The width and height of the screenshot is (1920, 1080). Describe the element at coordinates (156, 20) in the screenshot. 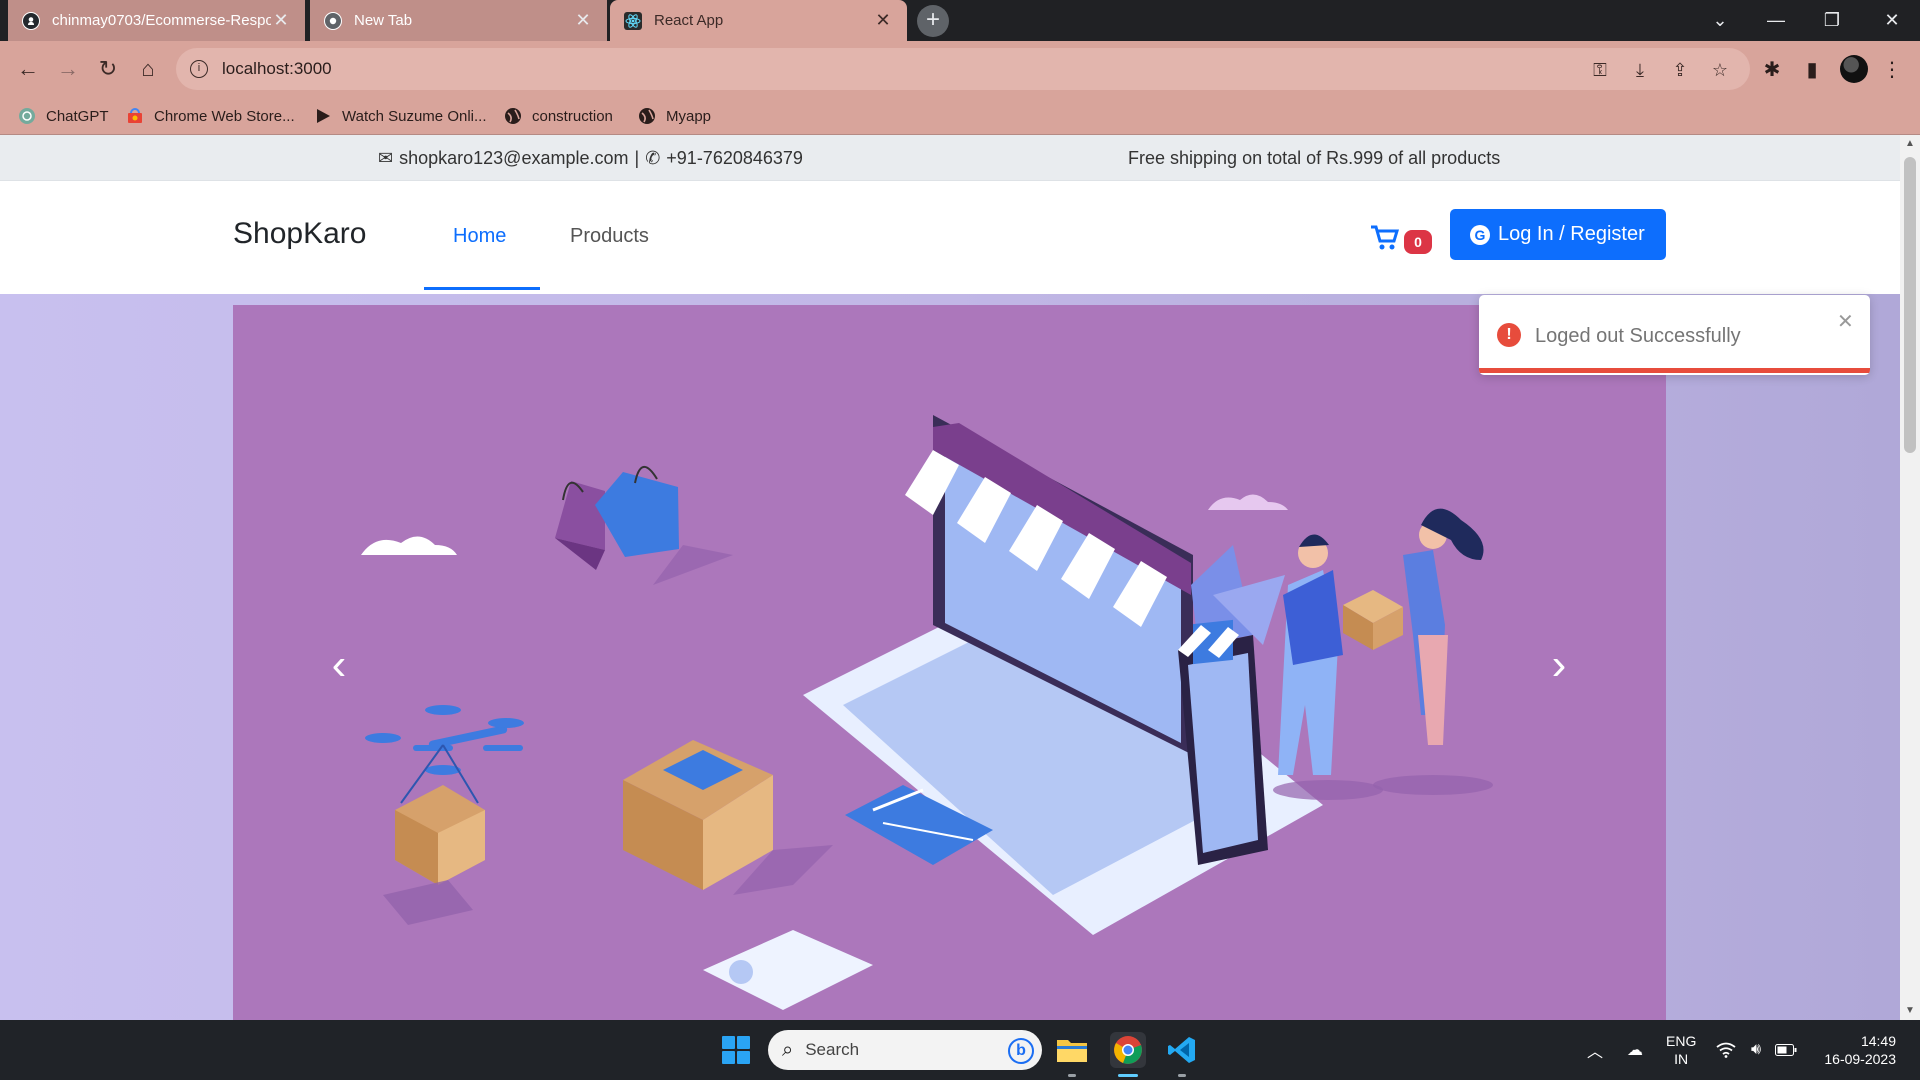

I see `tab-github: chinmay0703/Ecommerse-Responsive ✕` at that location.